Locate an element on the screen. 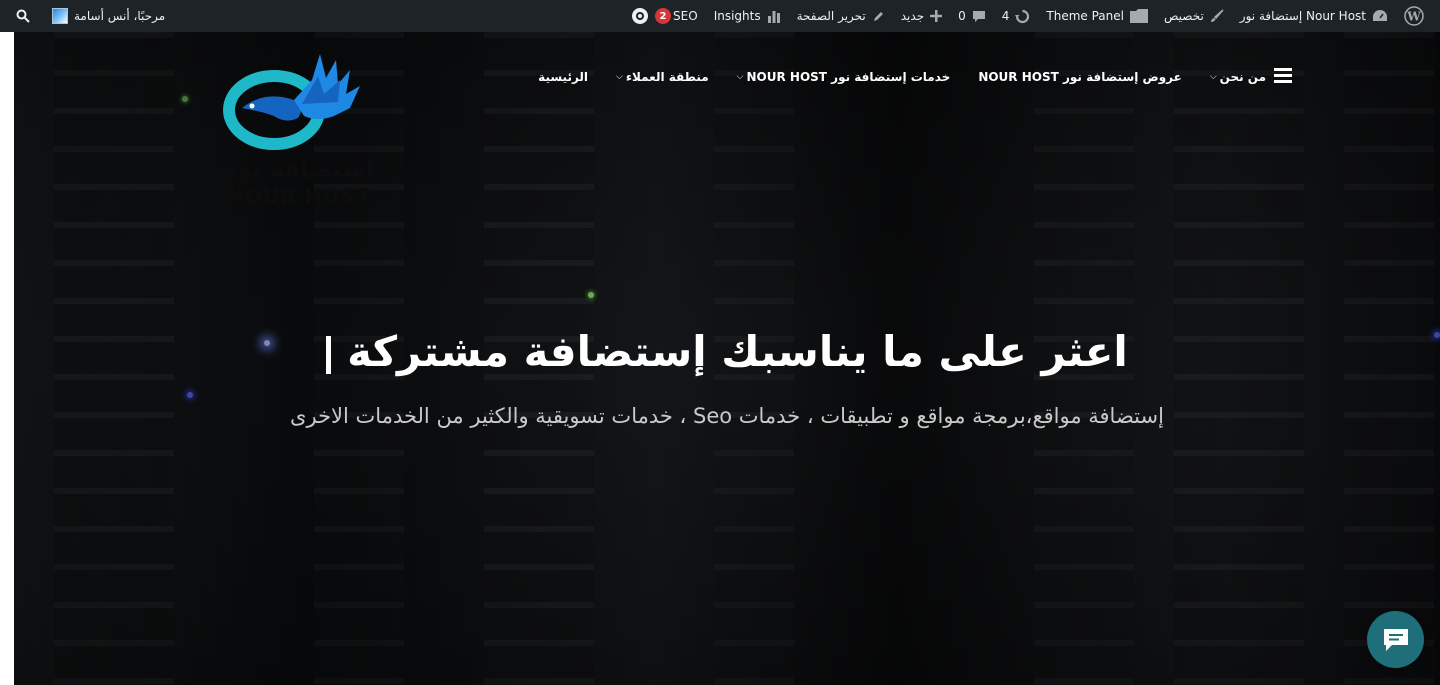  edit-page-label: تحرير الصفحة is located at coordinates (831, 16).